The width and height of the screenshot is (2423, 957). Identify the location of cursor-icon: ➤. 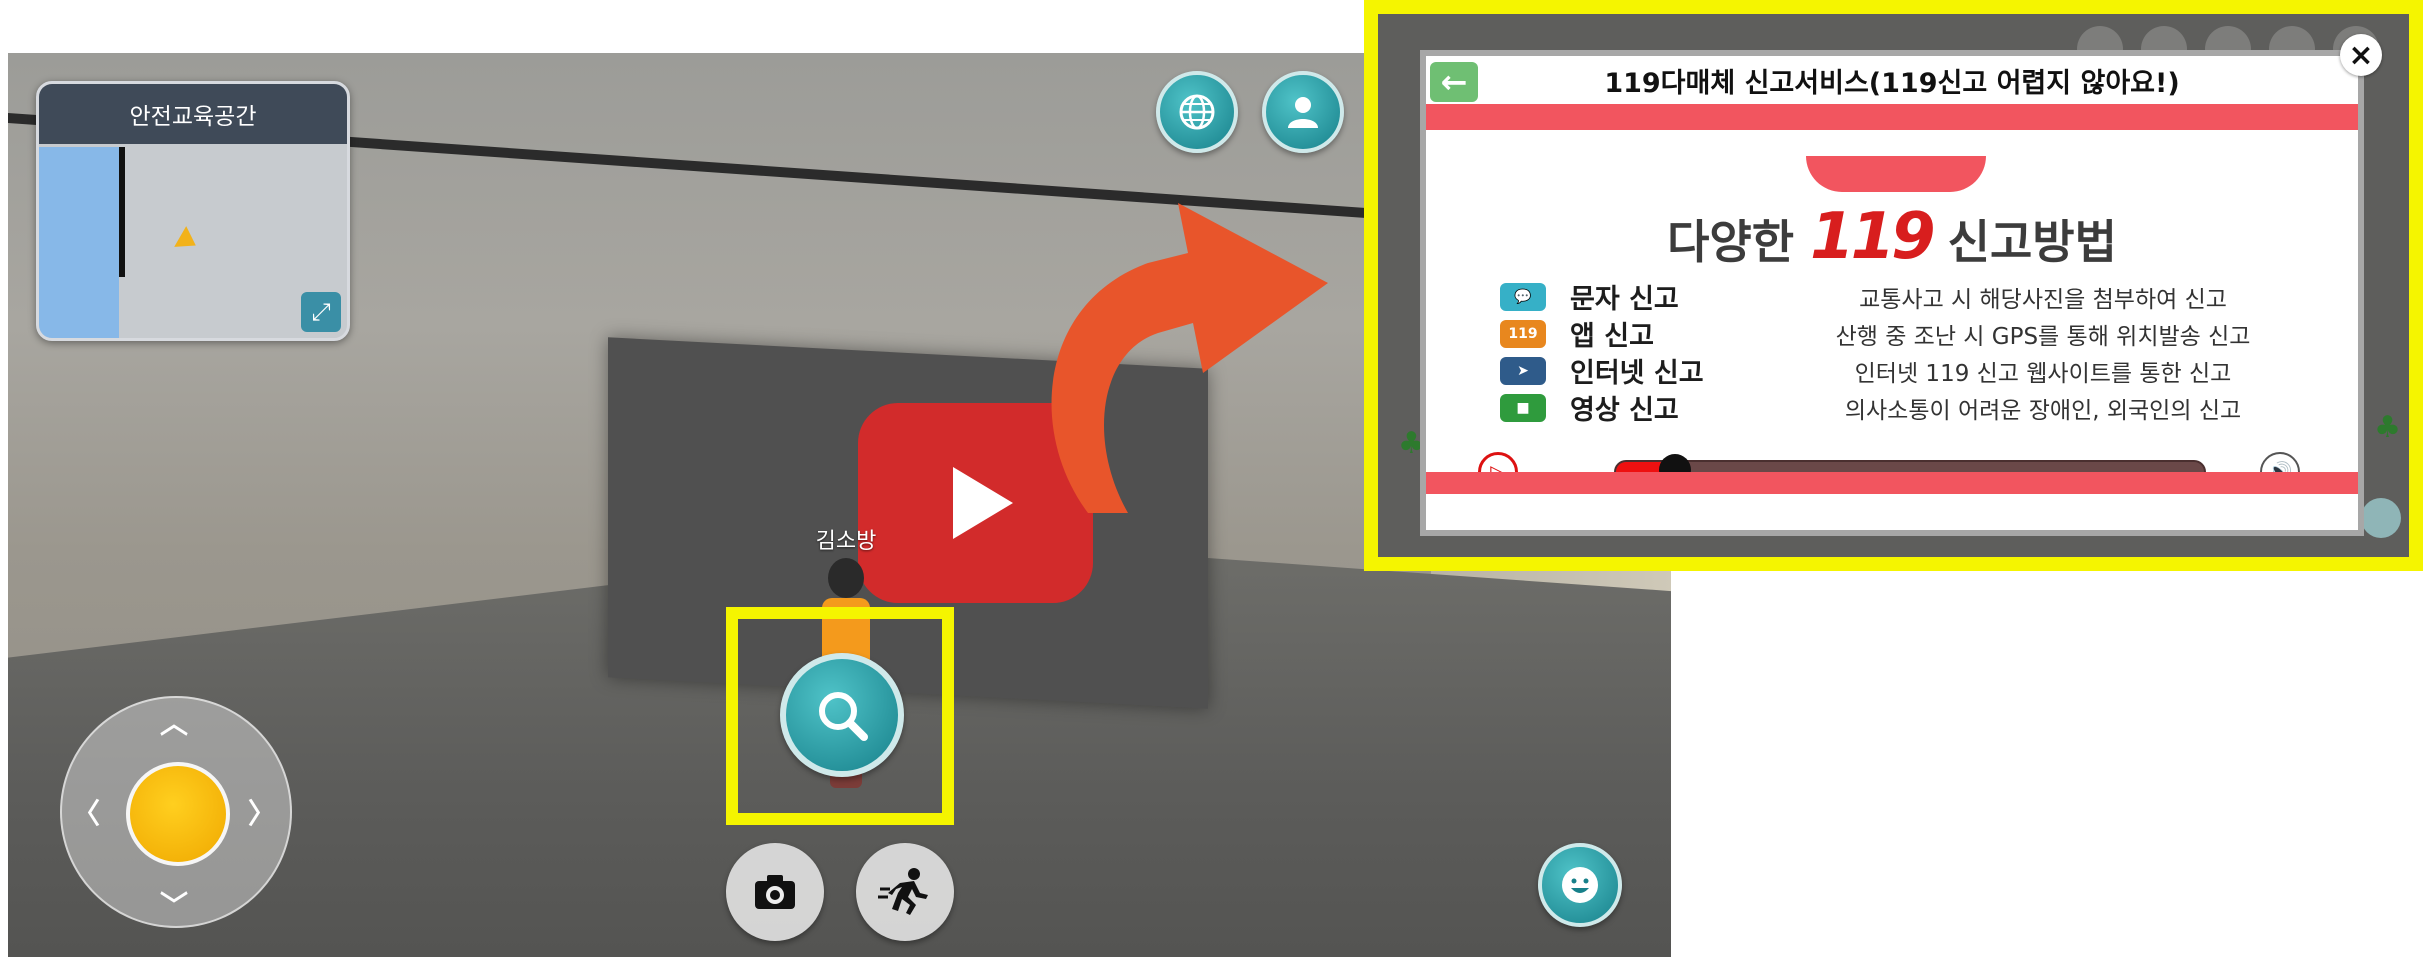
(1523, 370).